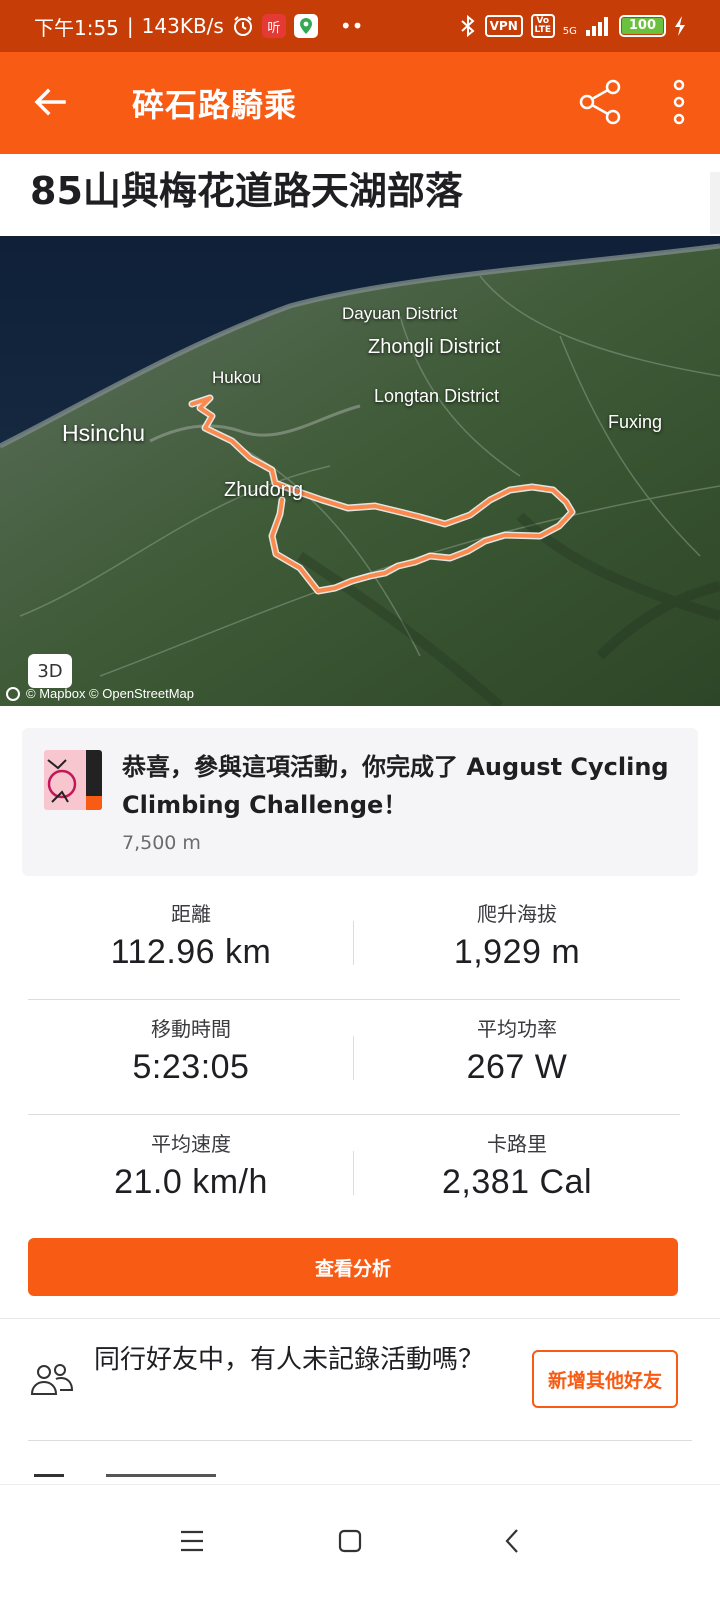 The width and height of the screenshot is (720, 1600). I want to click on attribution-text: © Mapbox © OpenStreetMap, so click(110, 693).